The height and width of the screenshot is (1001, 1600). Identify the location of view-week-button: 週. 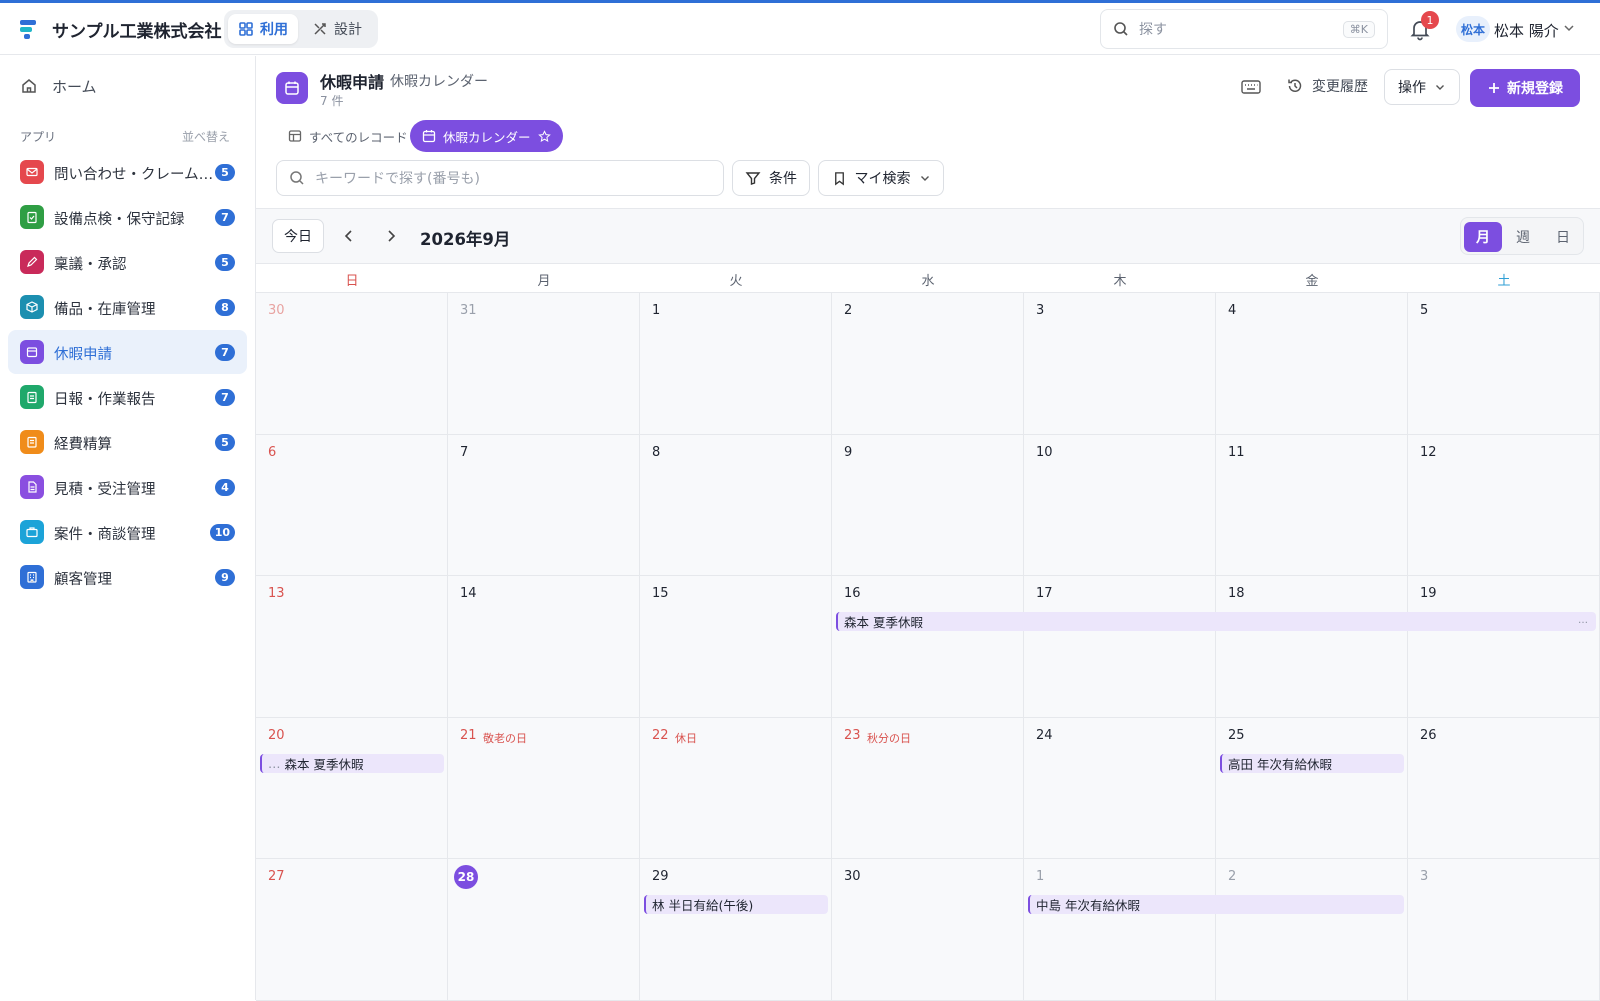
(1523, 237).